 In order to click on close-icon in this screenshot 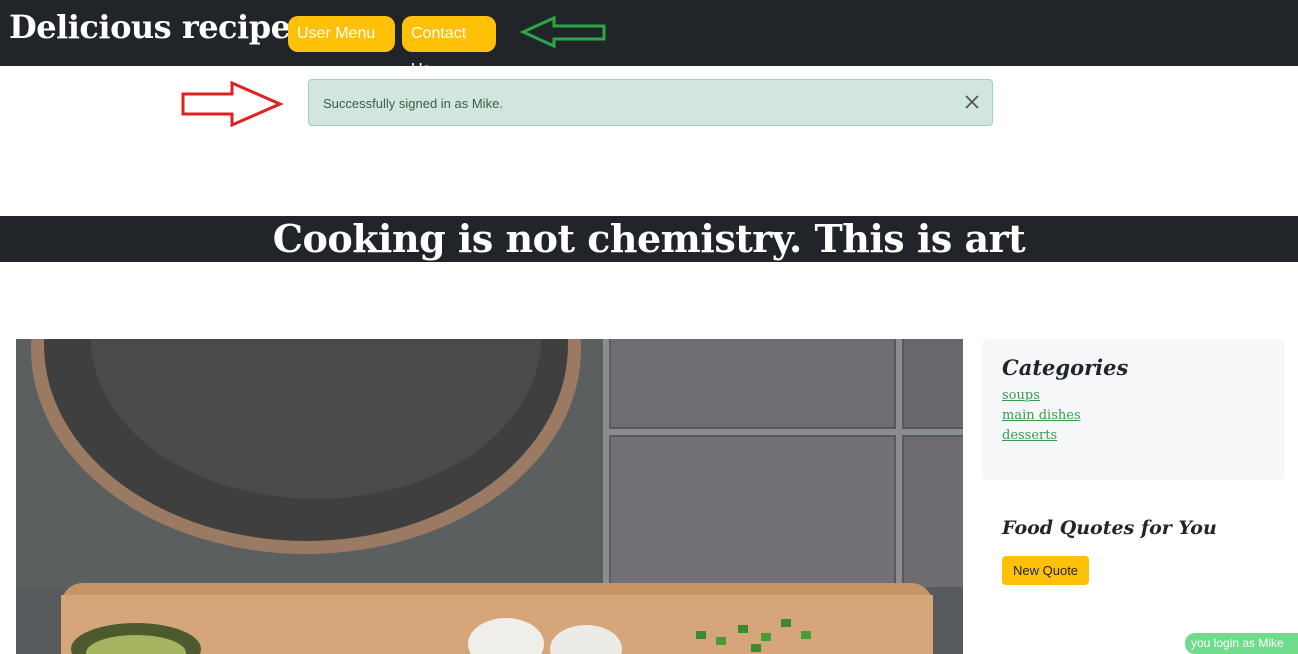, I will do `click(972, 102)`.